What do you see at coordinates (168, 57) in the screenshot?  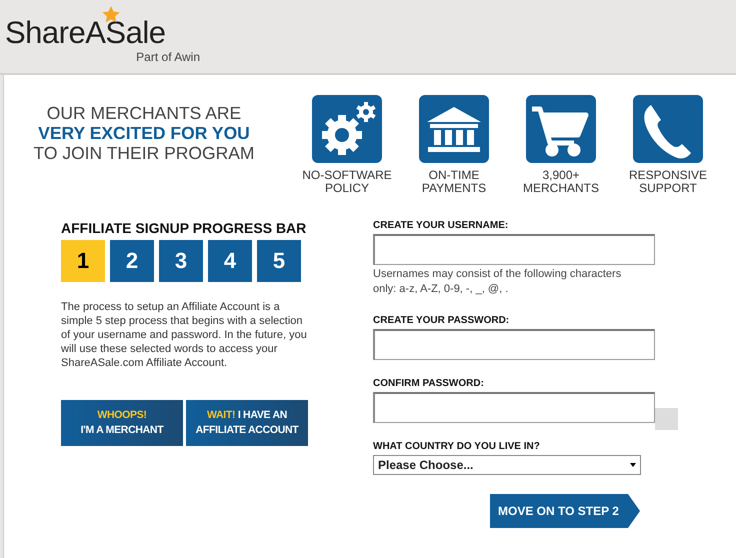 I see `tagline: Part of Awin` at bounding box center [168, 57].